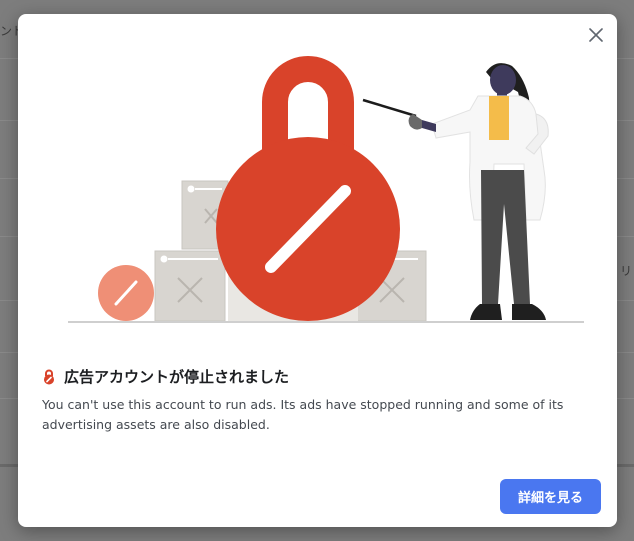 The width and height of the screenshot is (634, 541). I want to click on title-row: 広告アカウントが停止されました, so click(165, 376).